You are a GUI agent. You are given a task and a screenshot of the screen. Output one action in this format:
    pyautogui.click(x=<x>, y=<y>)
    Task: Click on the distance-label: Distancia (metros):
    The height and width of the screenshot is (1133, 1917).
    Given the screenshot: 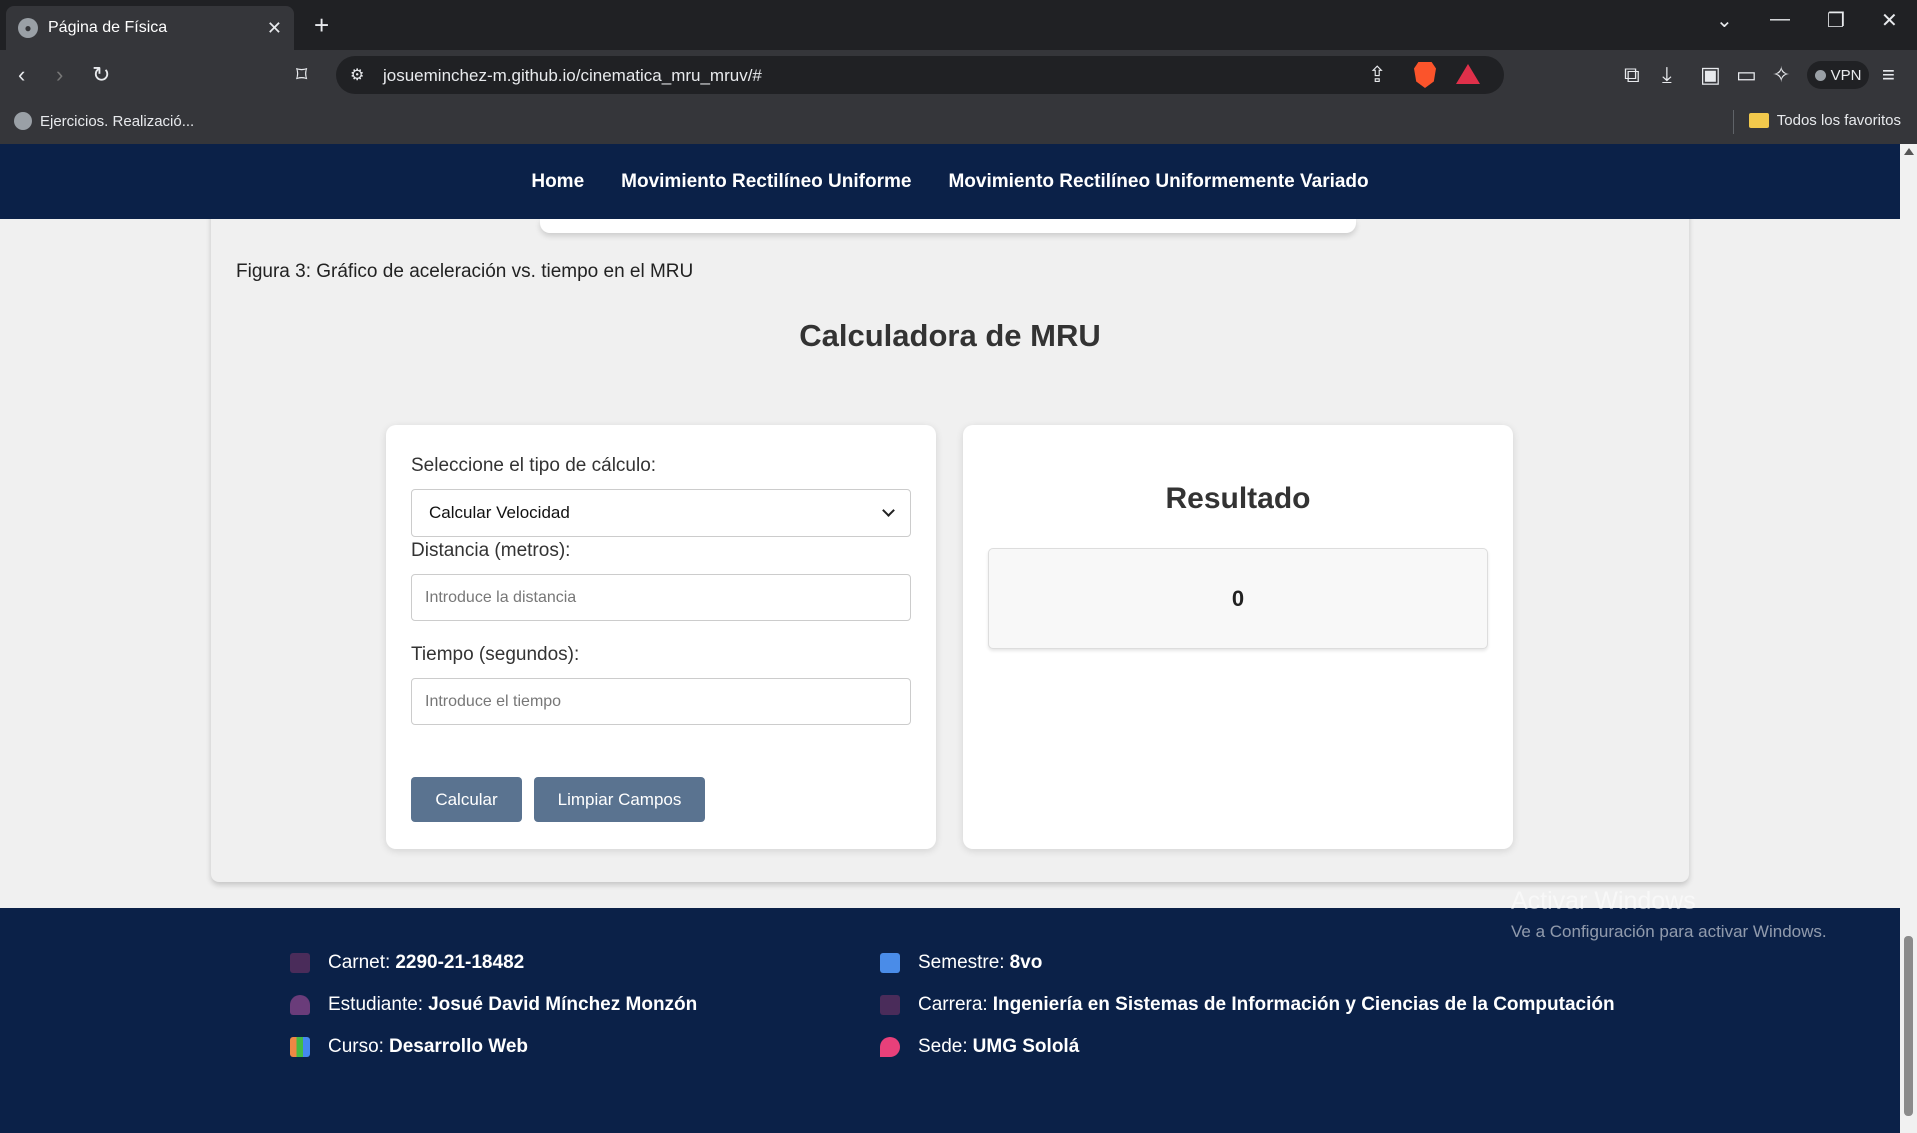 What is the action you would take?
    pyautogui.click(x=491, y=550)
    